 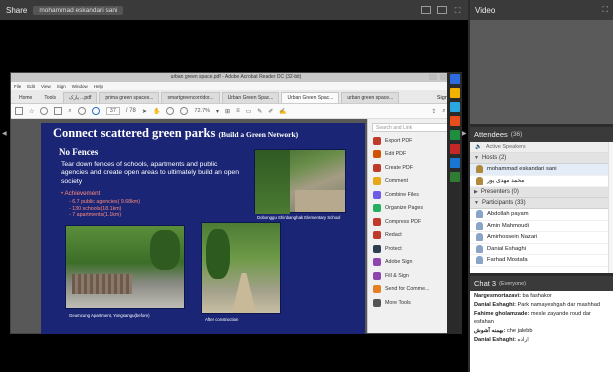 I want to click on collapse-triangle-icon: ▼, so click(x=476, y=203).